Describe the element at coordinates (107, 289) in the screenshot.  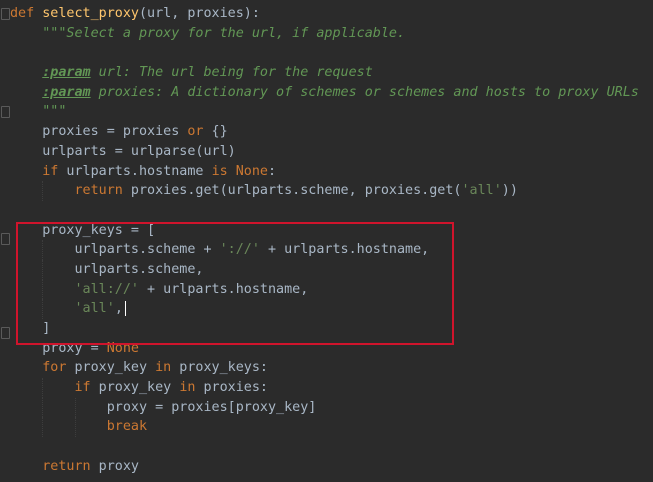
I see `code-token: 'all://'` at that location.